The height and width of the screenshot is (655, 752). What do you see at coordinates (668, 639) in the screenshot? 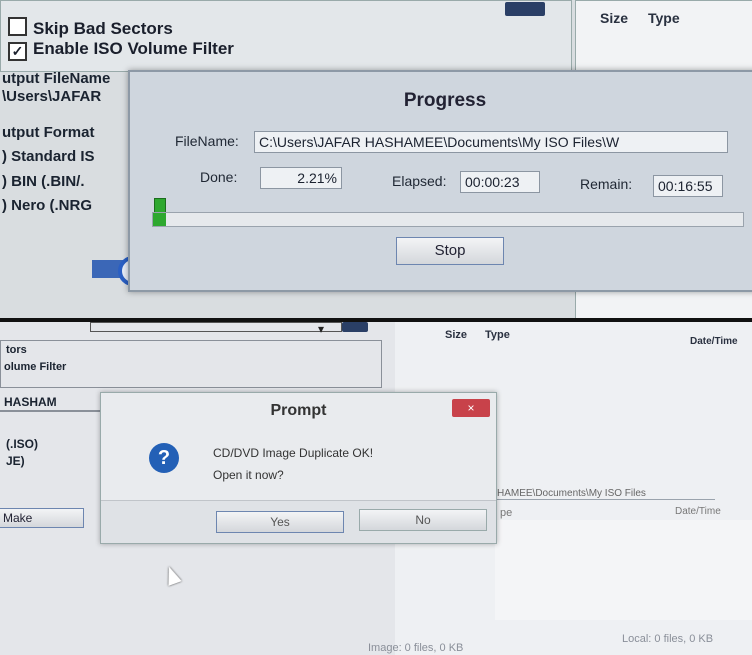
I see `local-status-text: Local: 0 files, 0 KB` at bounding box center [668, 639].